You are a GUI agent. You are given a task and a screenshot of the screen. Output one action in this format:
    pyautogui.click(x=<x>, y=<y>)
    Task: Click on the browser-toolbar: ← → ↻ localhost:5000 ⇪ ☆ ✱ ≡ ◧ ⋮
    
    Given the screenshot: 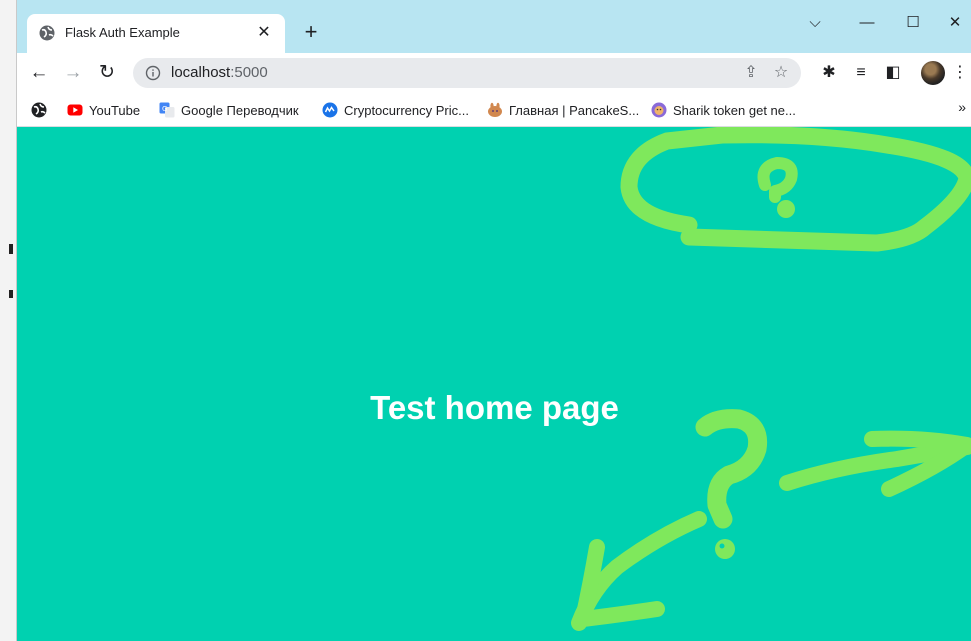 What is the action you would take?
    pyautogui.click(x=494, y=73)
    